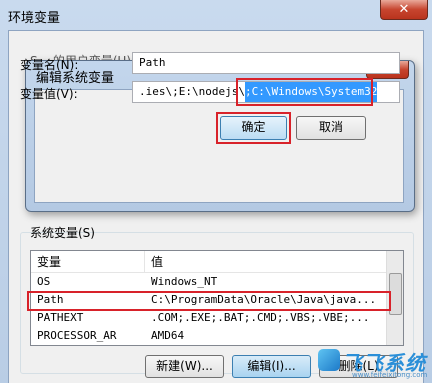 This screenshot has height=383, width=432. Describe the element at coordinates (331, 128) in the screenshot. I see `cancel-button: 取消` at that location.